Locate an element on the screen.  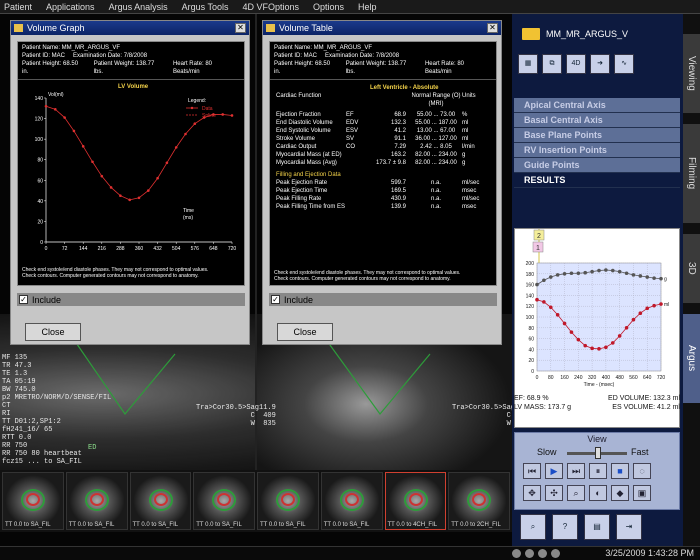
zoom-icon: ⌕ is located at coordinates (576, 493).